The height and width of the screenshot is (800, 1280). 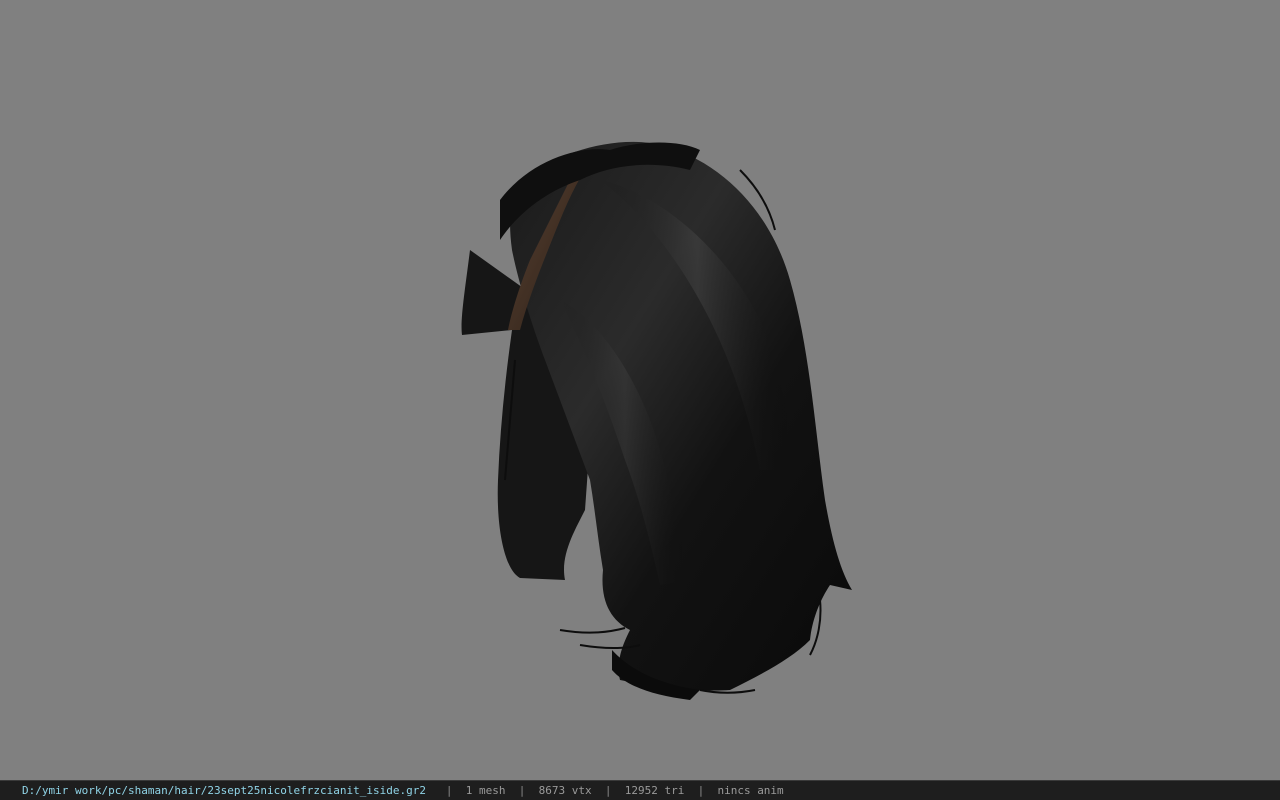 What do you see at coordinates (750, 790) in the screenshot?
I see `animation-status: nincs anim` at bounding box center [750, 790].